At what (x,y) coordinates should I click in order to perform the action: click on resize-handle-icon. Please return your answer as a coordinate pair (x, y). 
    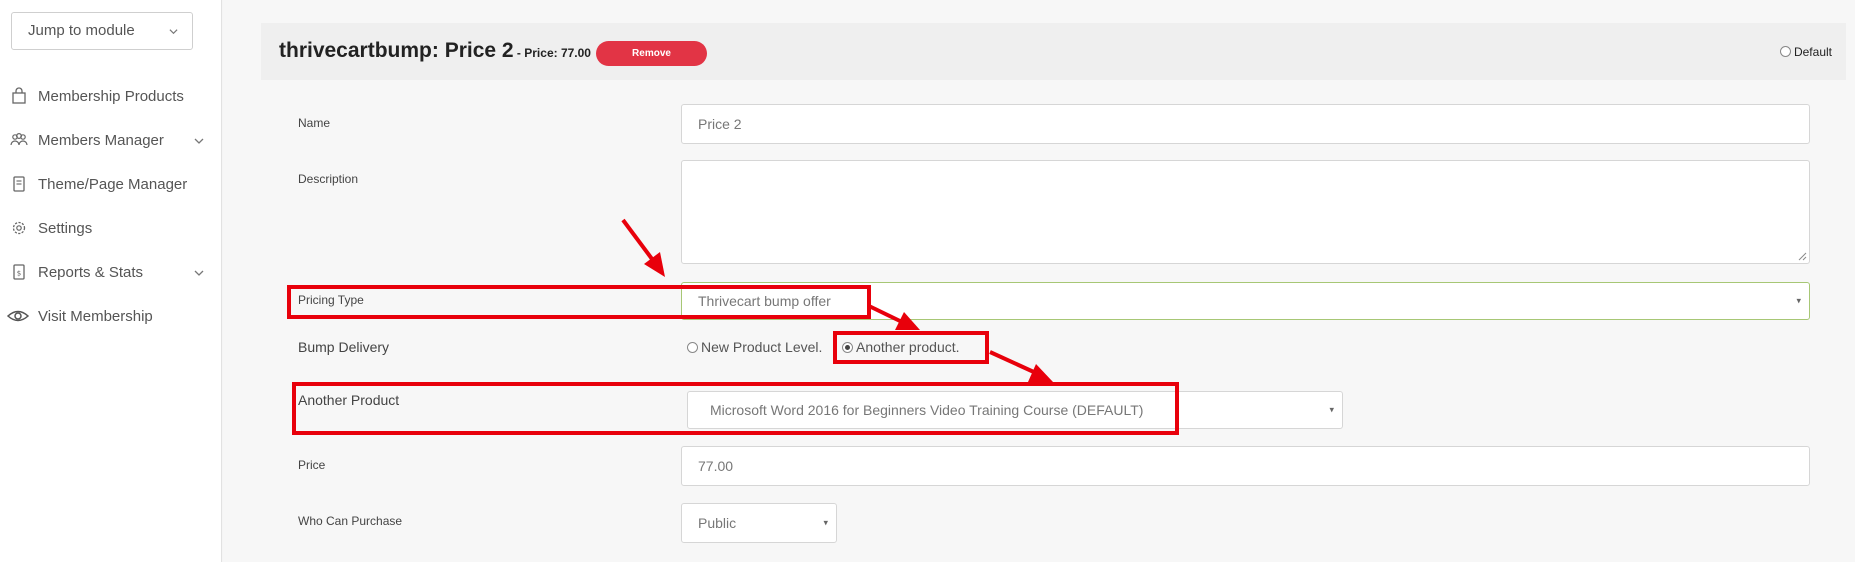
    Looking at the image, I should click on (1802, 256).